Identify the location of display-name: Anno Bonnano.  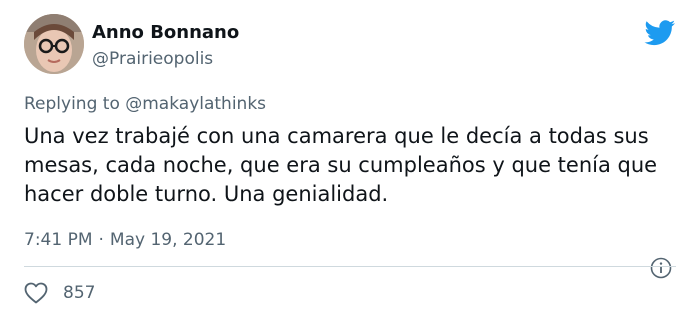
(165, 32).